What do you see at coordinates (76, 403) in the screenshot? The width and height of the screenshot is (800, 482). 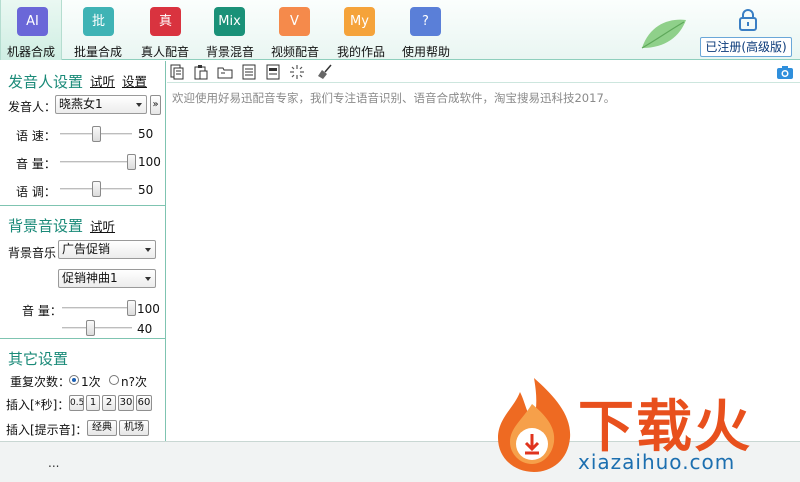 I see `insert-0-5-sec-button: 0.5` at bounding box center [76, 403].